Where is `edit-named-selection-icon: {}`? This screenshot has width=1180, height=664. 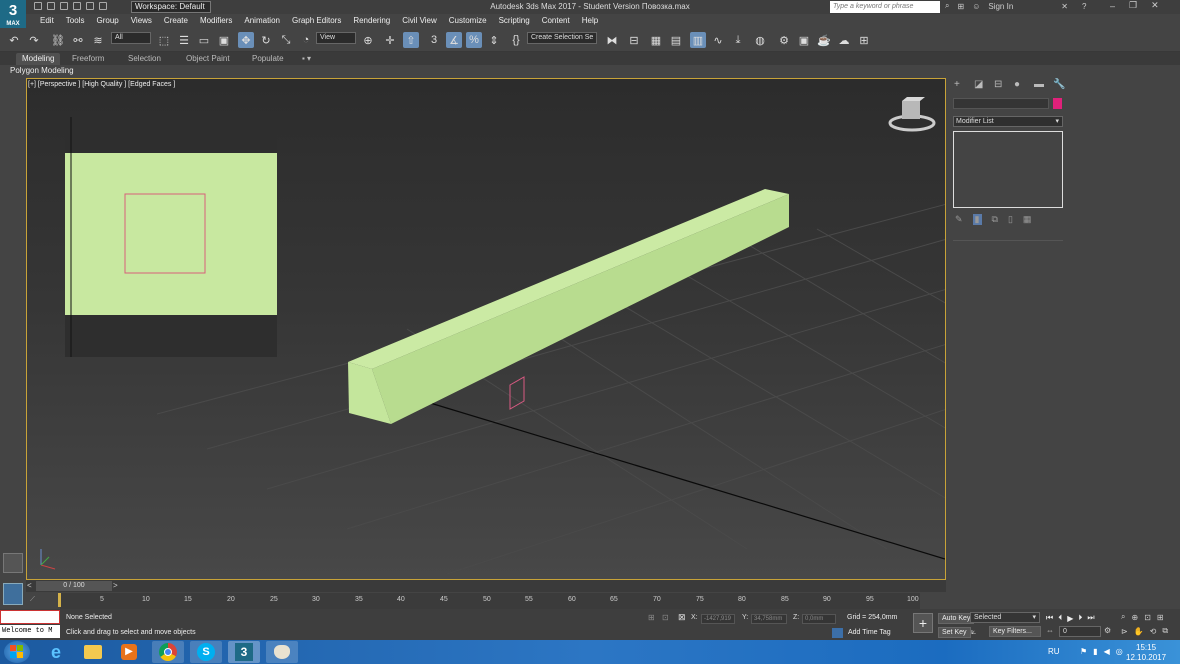 edit-named-selection-icon: {} is located at coordinates (516, 40).